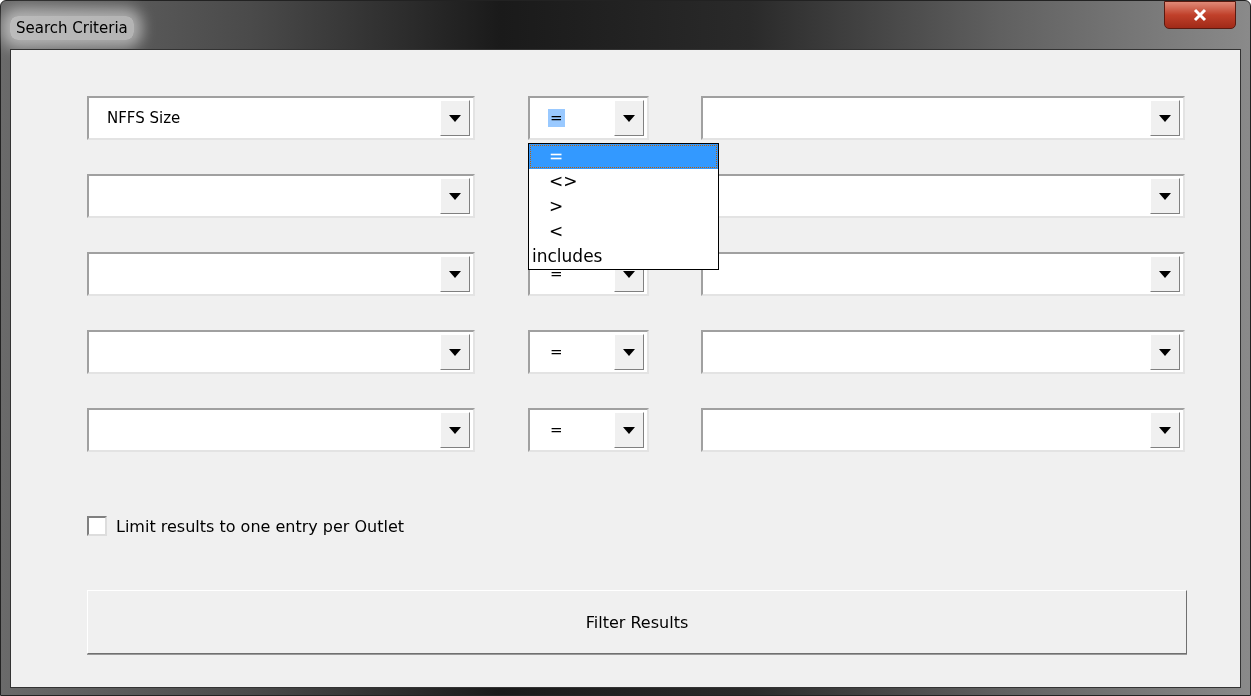 This screenshot has height=696, width=1251. What do you see at coordinates (623, 181) in the screenshot?
I see `operator-option: <>` at bounding box center [623, 181].